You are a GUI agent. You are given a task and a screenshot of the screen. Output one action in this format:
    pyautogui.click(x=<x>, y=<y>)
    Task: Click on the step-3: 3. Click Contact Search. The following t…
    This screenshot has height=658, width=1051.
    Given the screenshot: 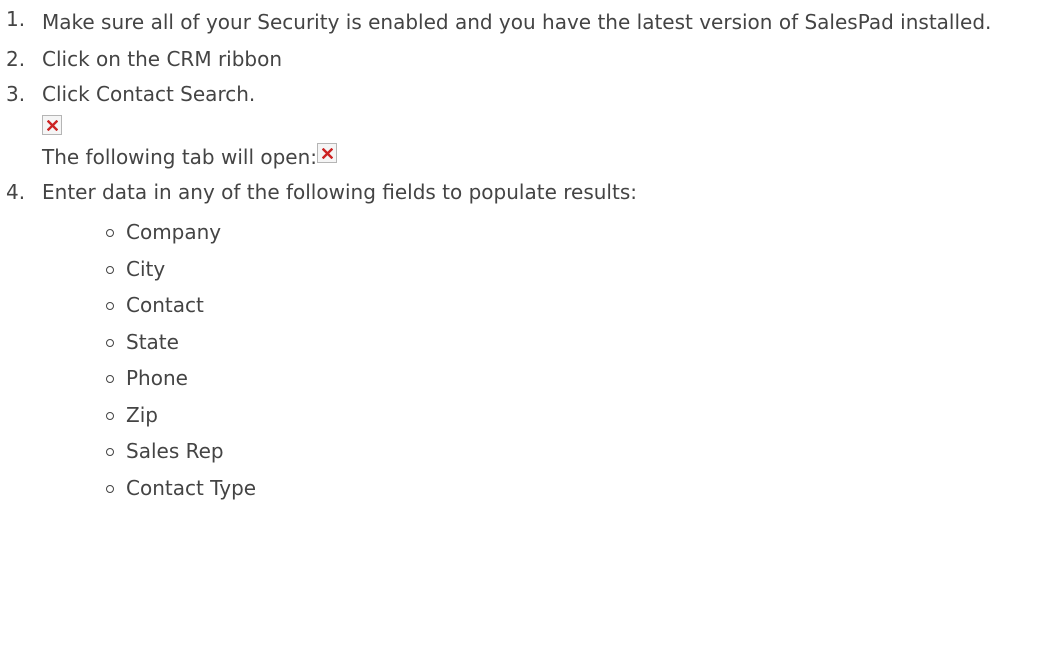 What is the action you would take?
    pyautogui.click(x=525, y=126)
    